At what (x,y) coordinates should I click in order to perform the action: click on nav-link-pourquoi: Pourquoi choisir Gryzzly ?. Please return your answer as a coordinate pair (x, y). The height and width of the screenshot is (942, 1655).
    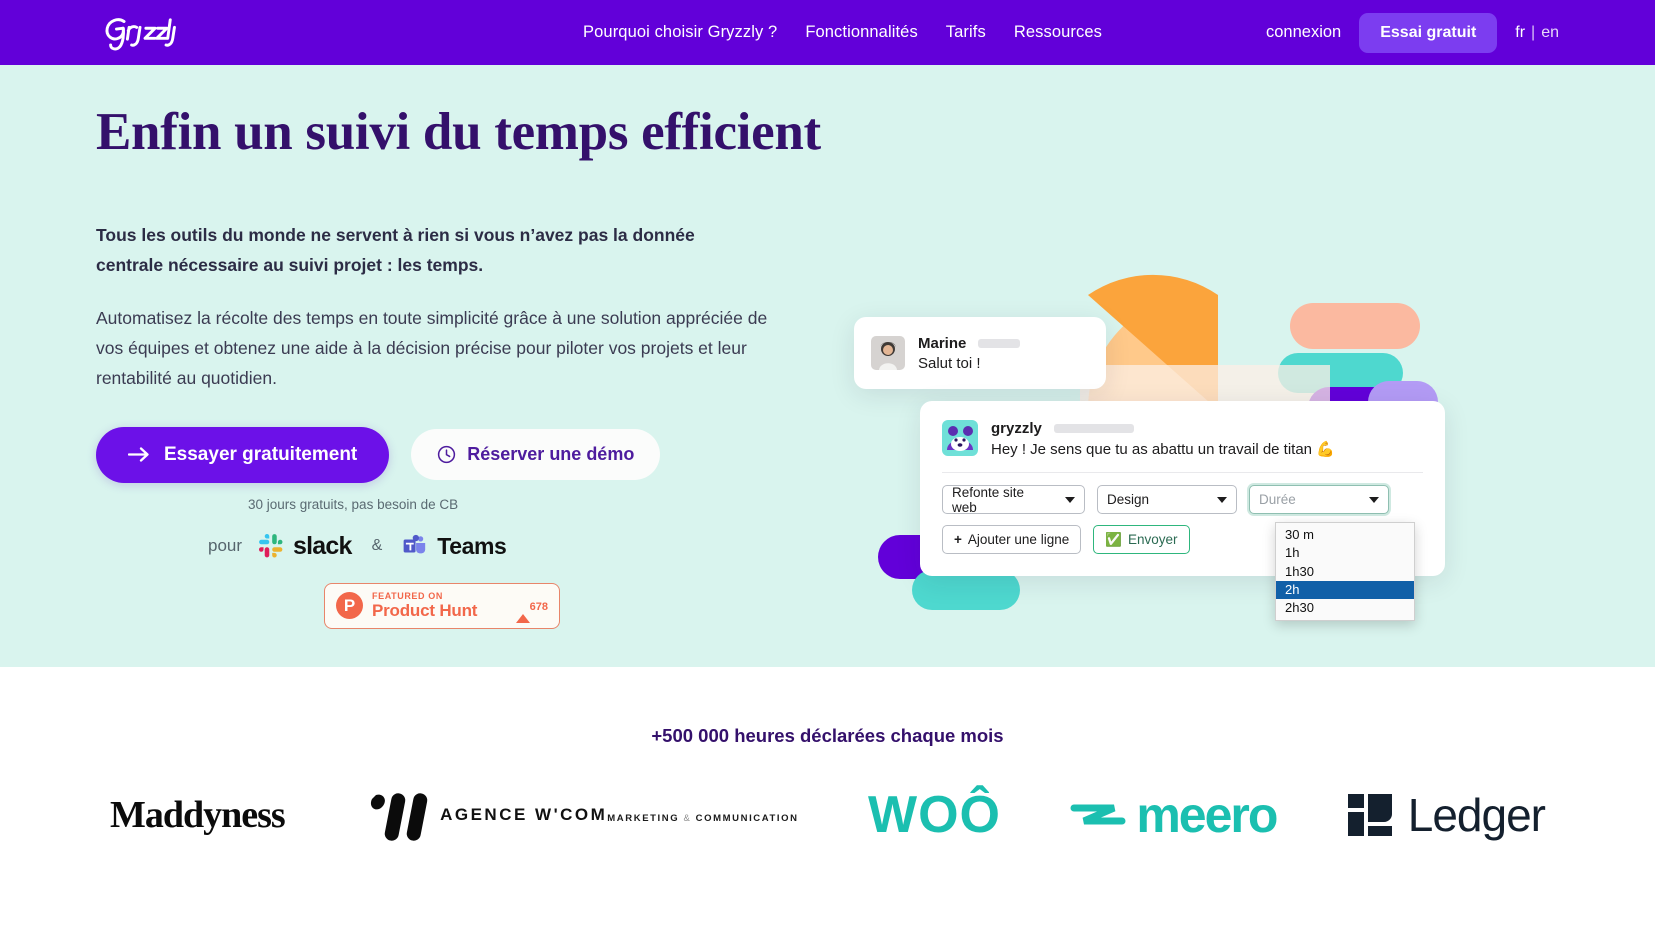
    Looking at the image, I should click on (680, 32).